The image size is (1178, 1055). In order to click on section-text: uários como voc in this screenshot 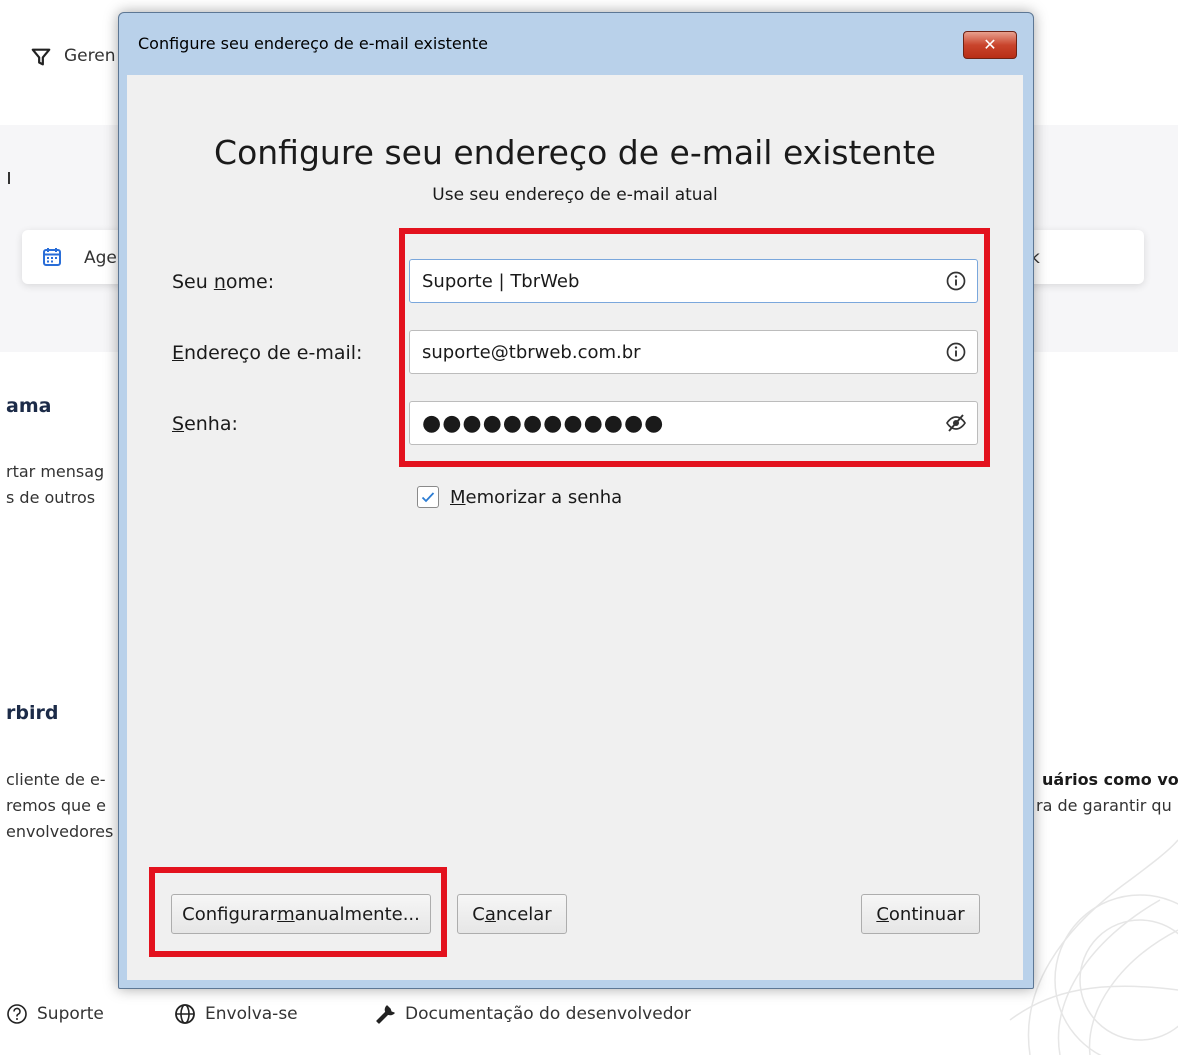, I will do `click(1110, 779)`.